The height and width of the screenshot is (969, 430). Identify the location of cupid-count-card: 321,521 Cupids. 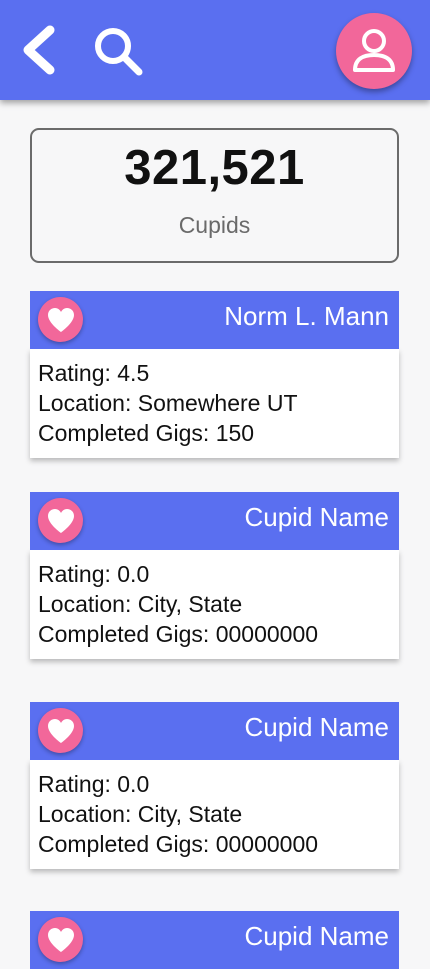
(214, 195).